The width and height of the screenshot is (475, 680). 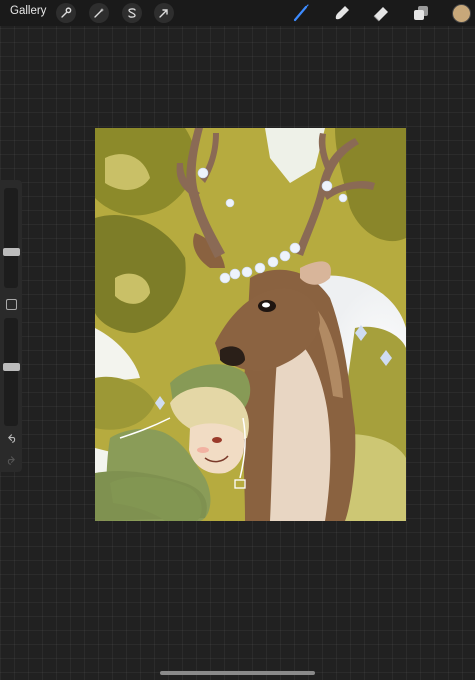 I want to click on smudge-tool-button, so click(x=342, y=13).